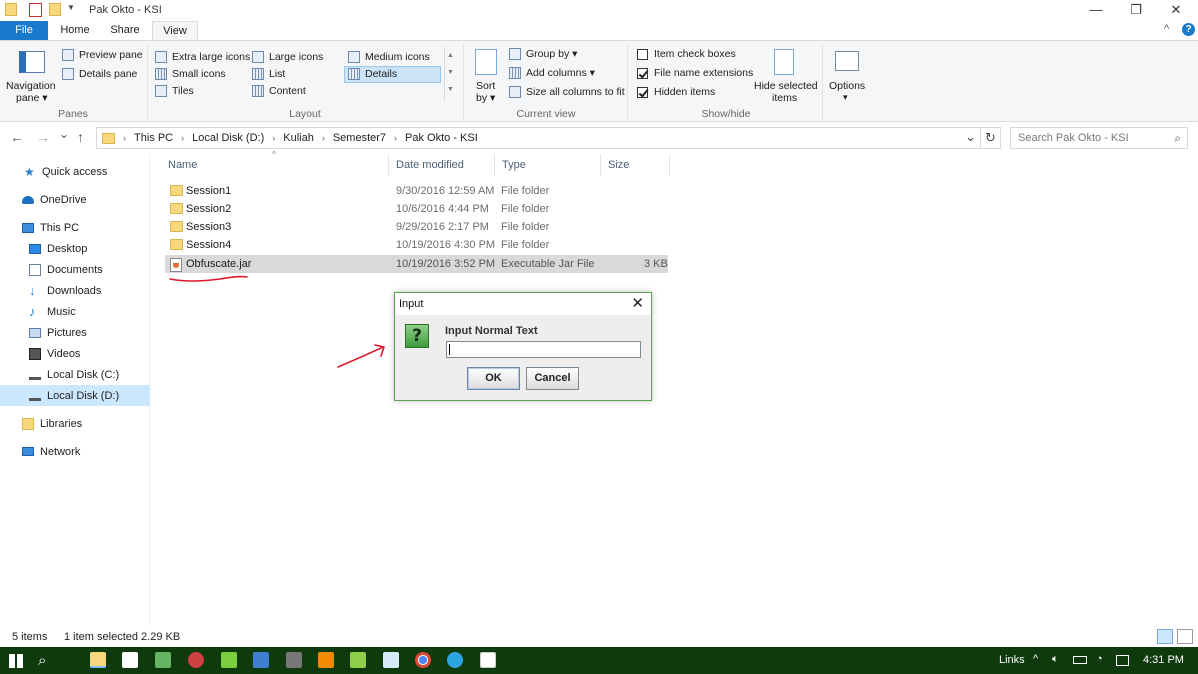 Image resolution: width=1198 pixels, height=674 pixels. What do you see at coordinates (275, 165) in the screenshot?
I see `column-header-name: Name` at bounding box center [275, 165].